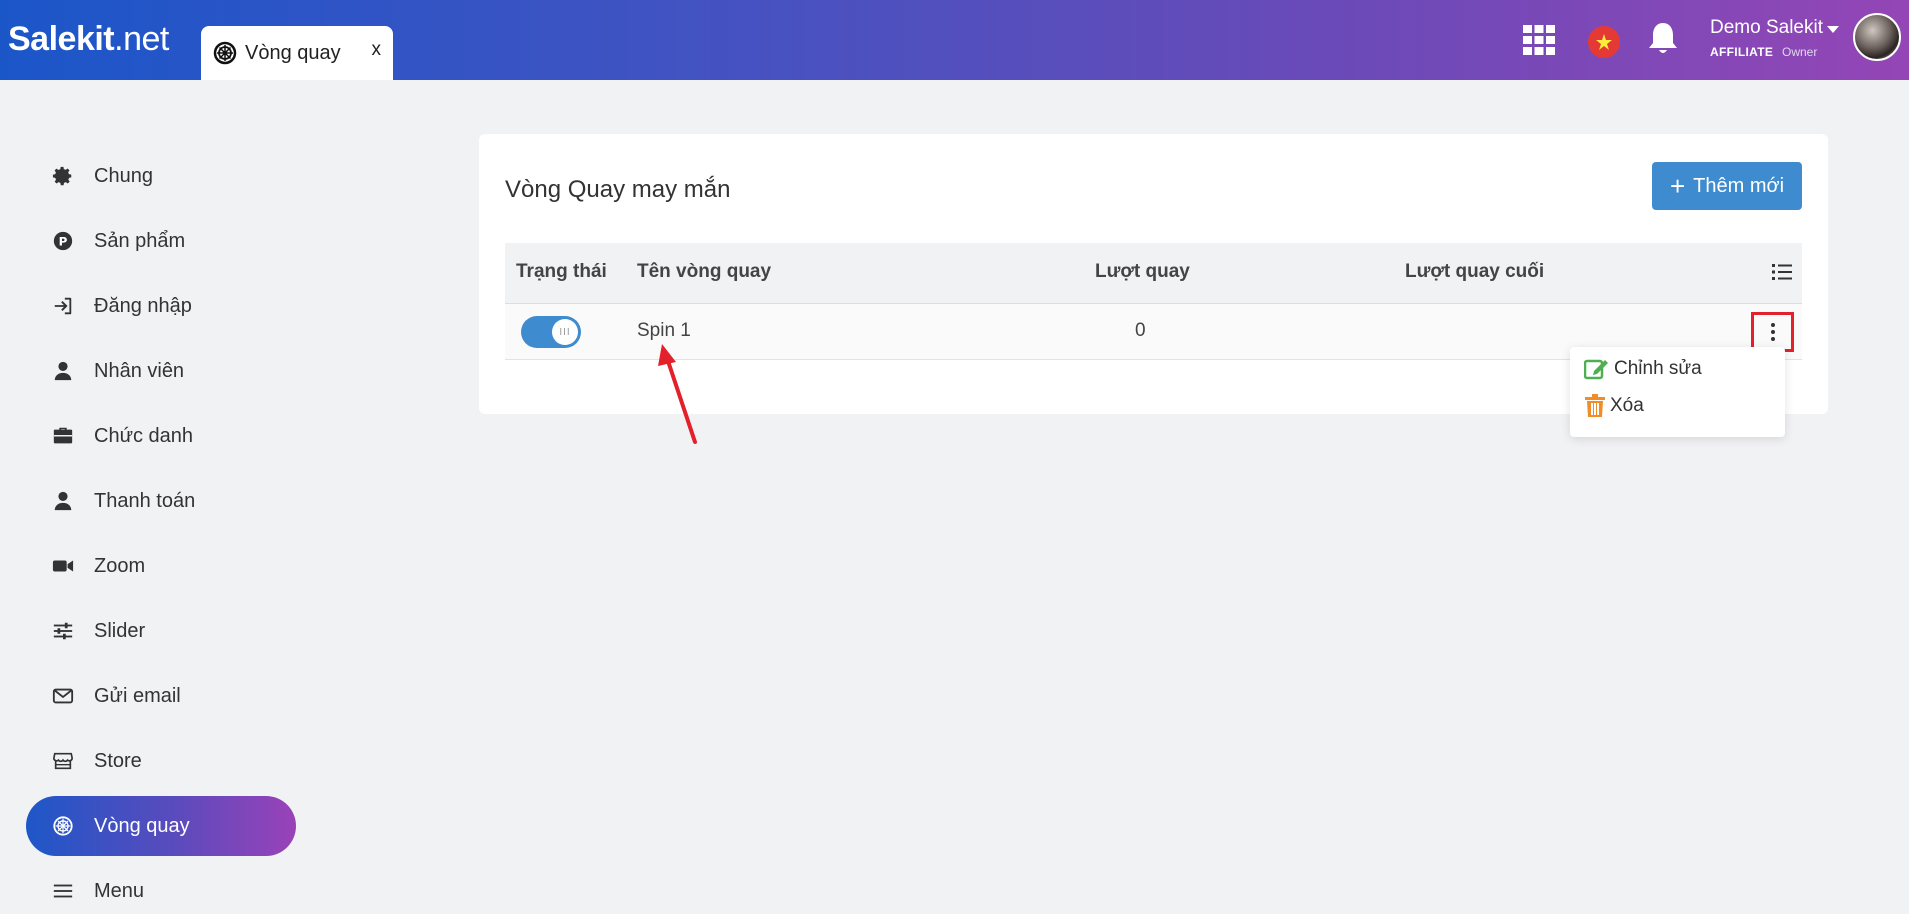 This screenshot has height=914, width=1909. Describe the element at coordinates (161, 887) in the screenshot. I see `sidebar-item-menu: Menu` at that location.